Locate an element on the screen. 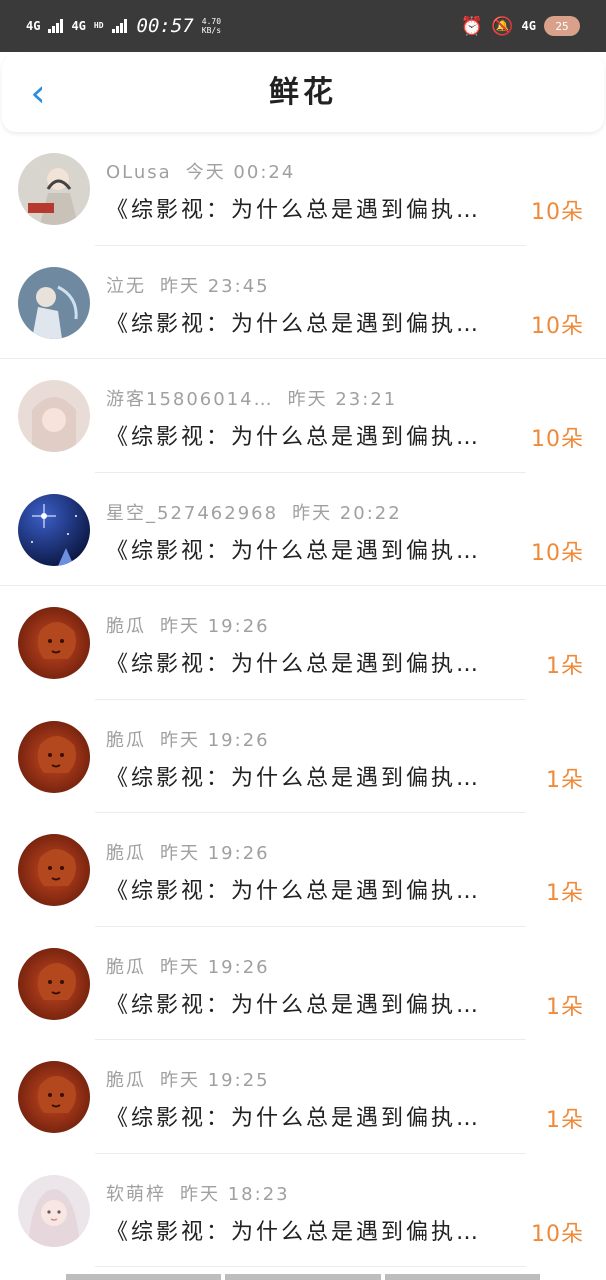 The height and width of the screenshot is (1280, 606). sender-meta: 泣无 昨天 23:45 is located at coordinates (188, 285).